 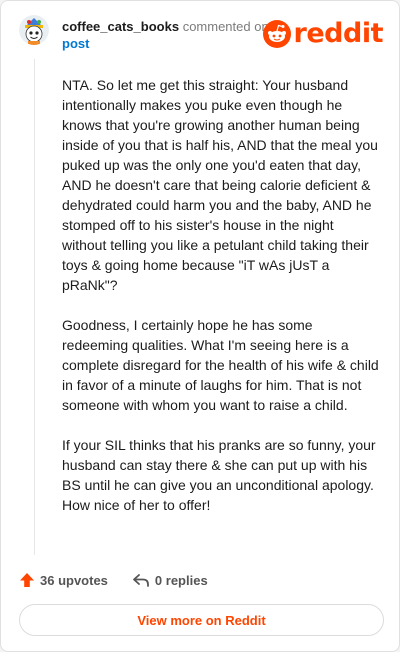 I want to click on view-more-button: View more on Reddit, so click(x=201, y=620).